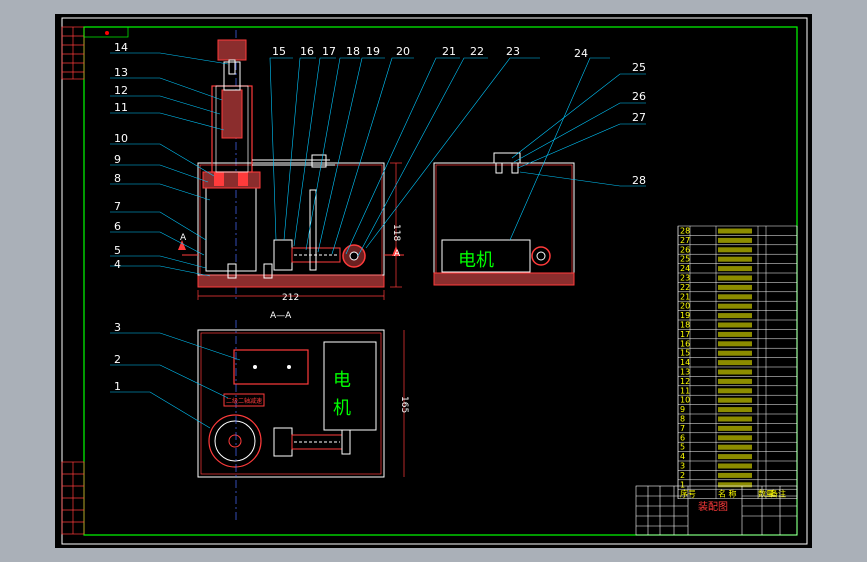  What do you see at coordinates (685, 306) in the screenshot?
I see `parts-table-row-number: 20` at bounding box center [685, 306].